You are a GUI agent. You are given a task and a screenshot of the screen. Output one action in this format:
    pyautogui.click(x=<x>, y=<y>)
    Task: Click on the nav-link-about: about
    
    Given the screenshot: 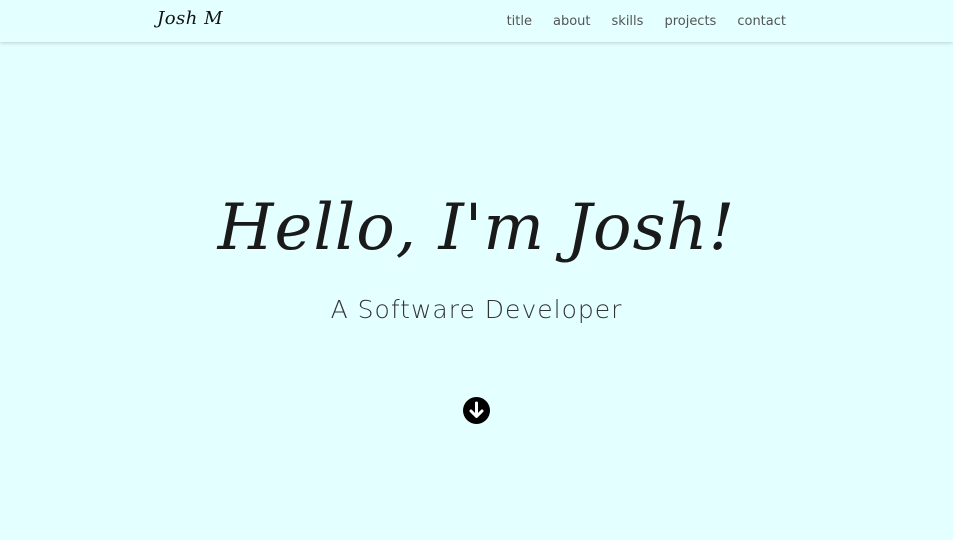 What is the action you would take?
    pyautogui.click(x=572, y=21)
    